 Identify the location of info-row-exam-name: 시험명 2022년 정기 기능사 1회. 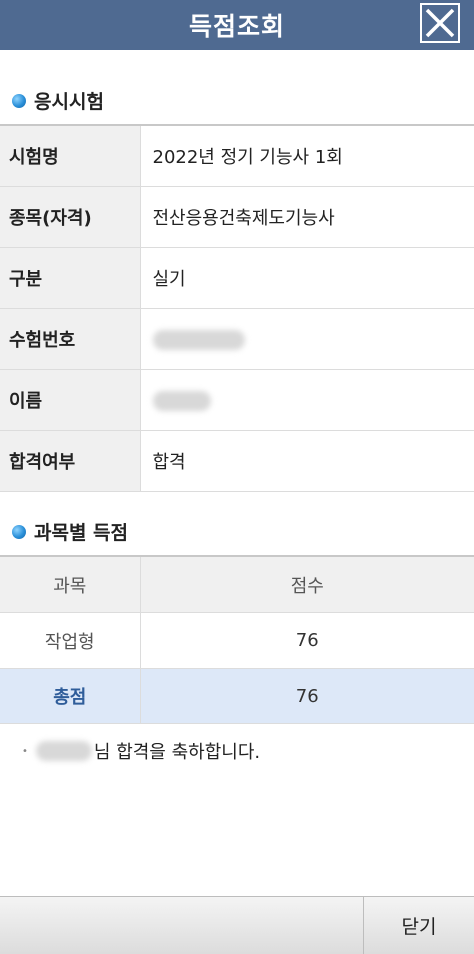
(237, 156).